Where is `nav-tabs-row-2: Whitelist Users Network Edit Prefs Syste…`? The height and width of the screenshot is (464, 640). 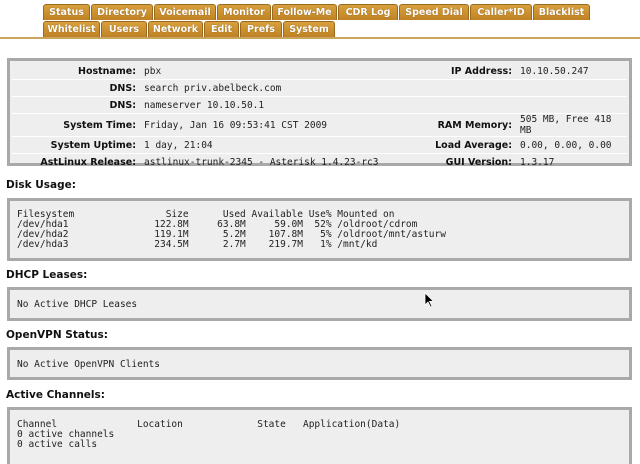 nav-tabs-row-2: Whitelist Users Network Edit Prefs Syste… is located at coordinates (189, 29).